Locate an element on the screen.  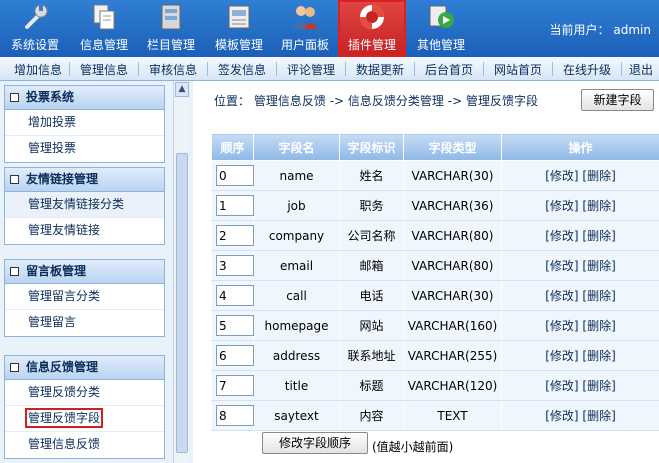
template-icon is located at coordinates (239, 17).